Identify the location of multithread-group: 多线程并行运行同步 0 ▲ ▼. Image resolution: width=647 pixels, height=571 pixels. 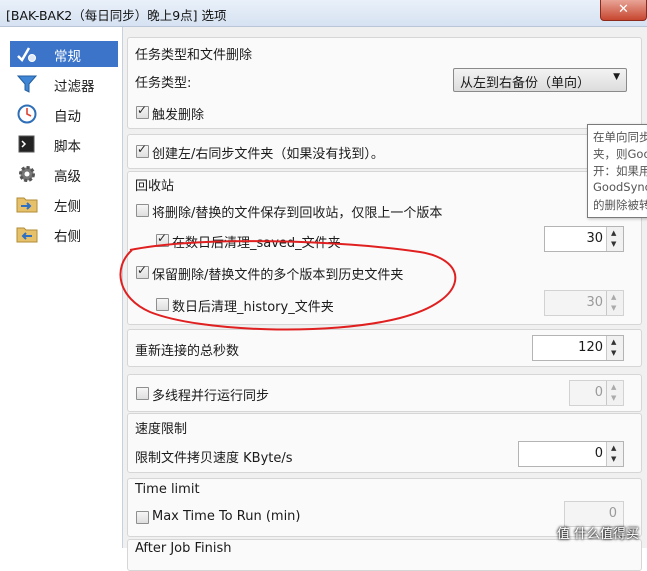
(384, 393).